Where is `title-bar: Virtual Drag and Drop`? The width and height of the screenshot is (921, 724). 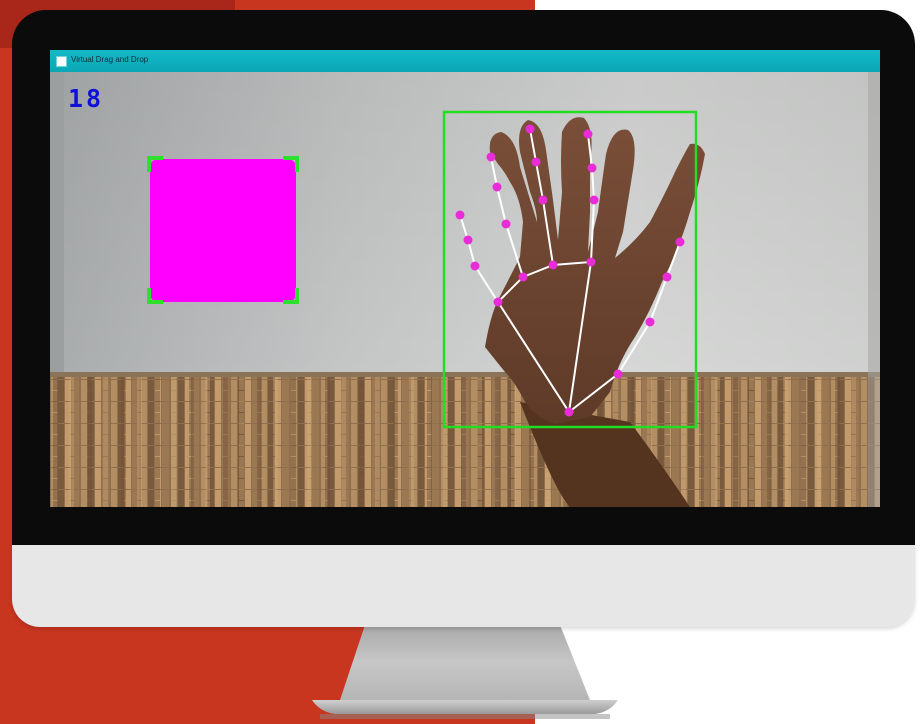
title-bar: Virtual Drag and Drop is located at coordinates (465, 61).